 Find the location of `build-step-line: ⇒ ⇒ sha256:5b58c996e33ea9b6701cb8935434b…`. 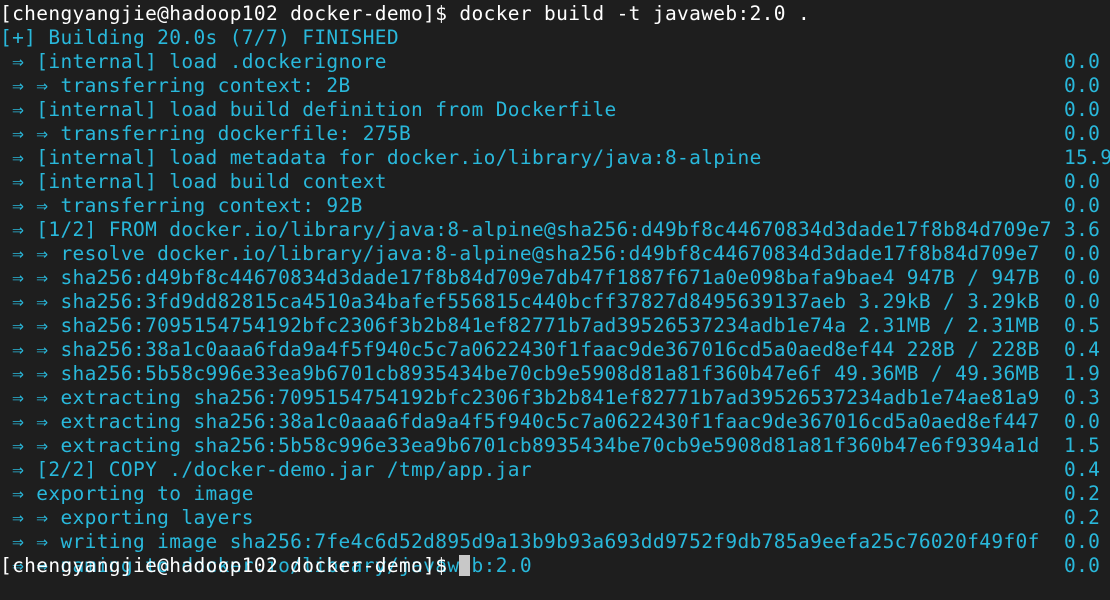

build-step-line: ⇒ ⇒ sha256:5b58c996e33ea9b6701cb8935434b… is located at coordinates (520, 373).